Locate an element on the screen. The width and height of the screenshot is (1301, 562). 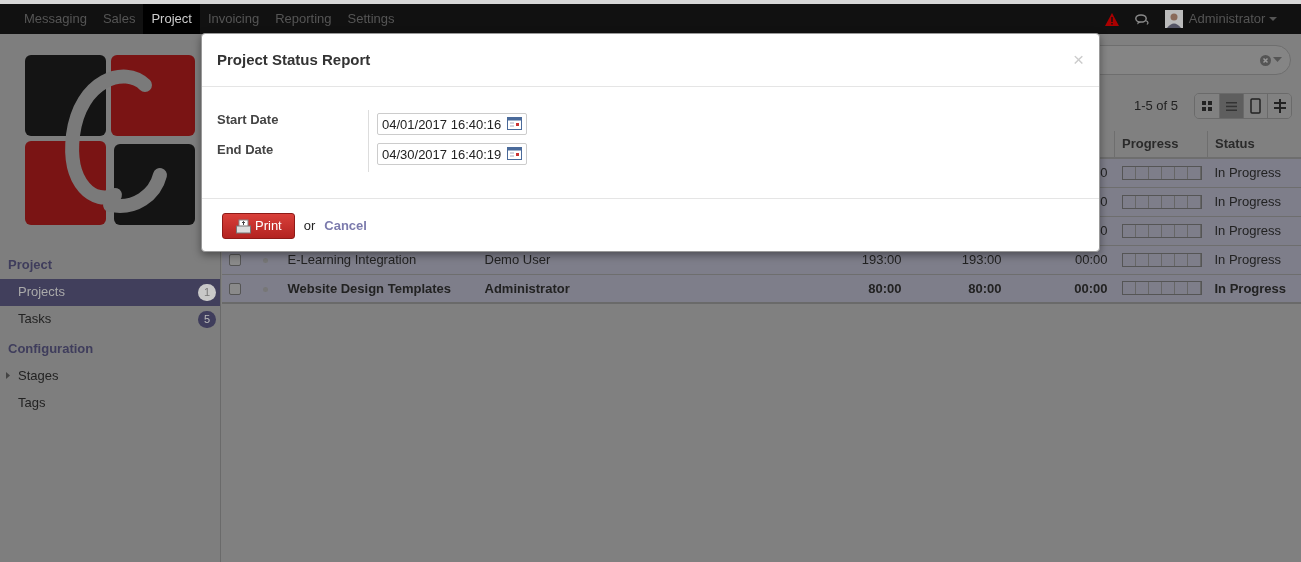
dialog-title: Project Status Report is located at coordinates (294, 60).